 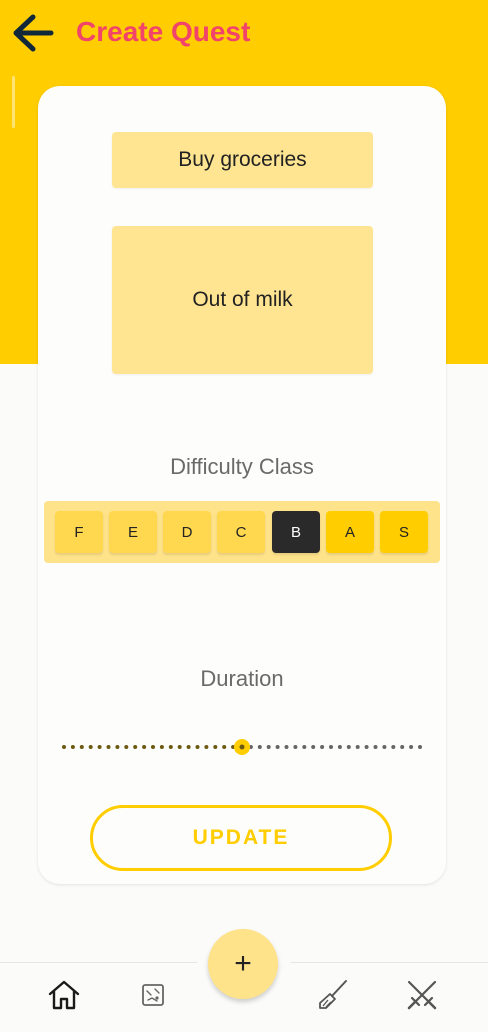 I want to click on nav-chores, so click(x=333, y=995).